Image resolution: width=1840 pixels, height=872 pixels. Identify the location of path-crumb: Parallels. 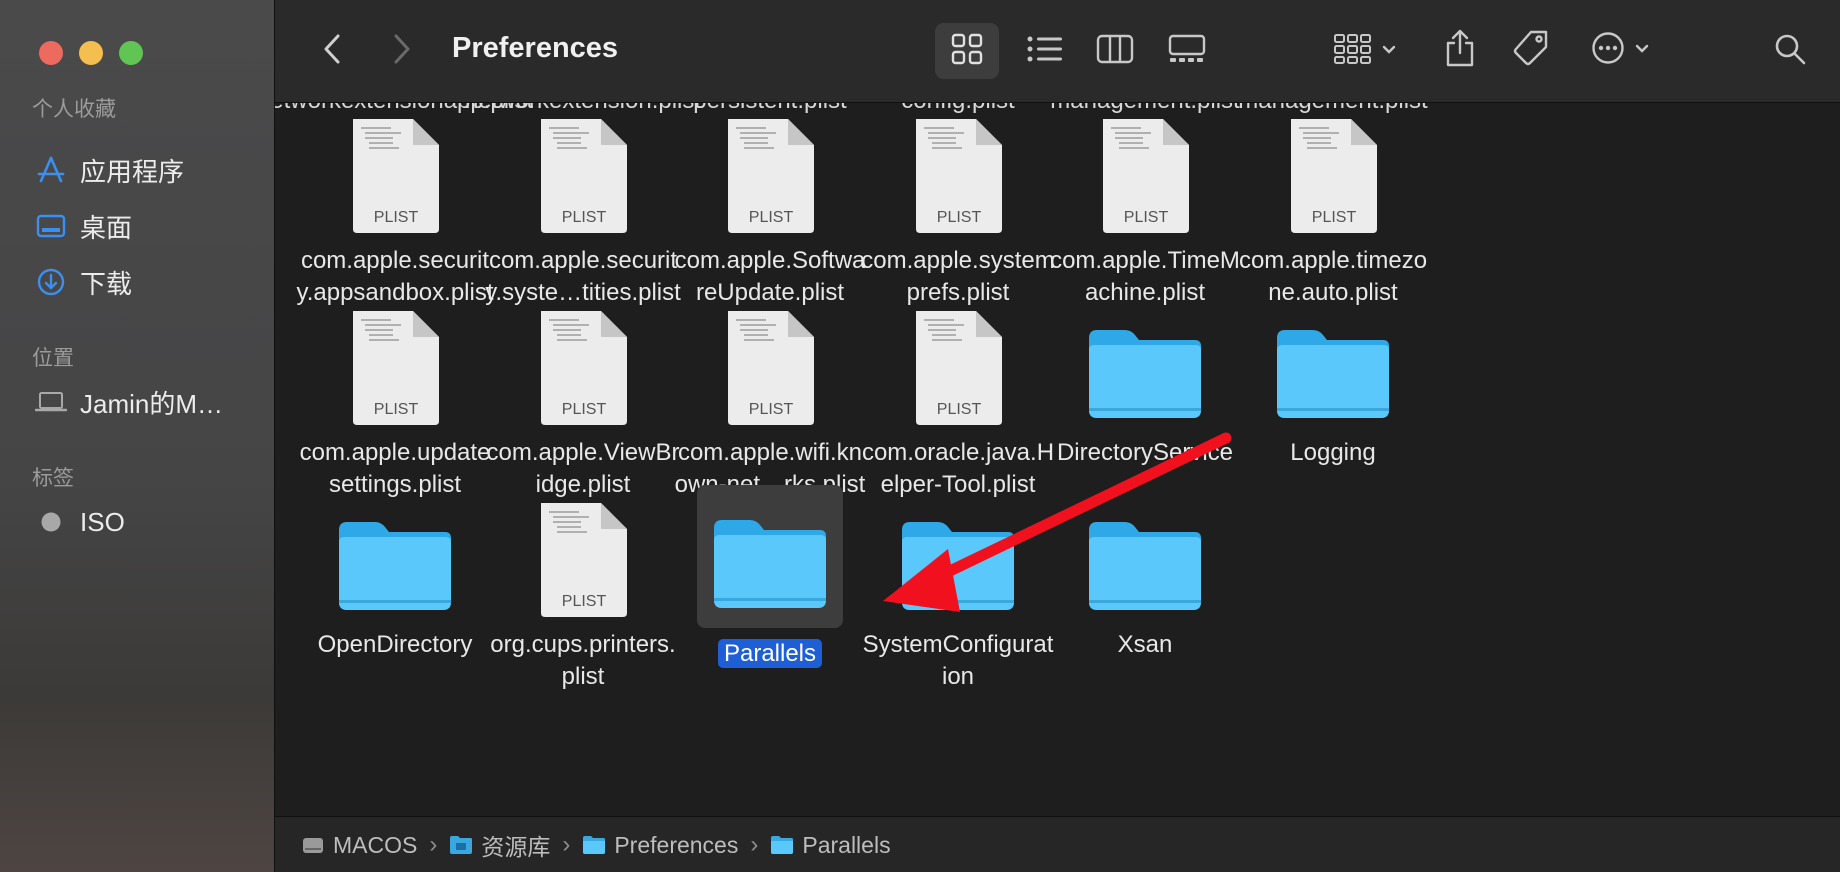
(830, 845).